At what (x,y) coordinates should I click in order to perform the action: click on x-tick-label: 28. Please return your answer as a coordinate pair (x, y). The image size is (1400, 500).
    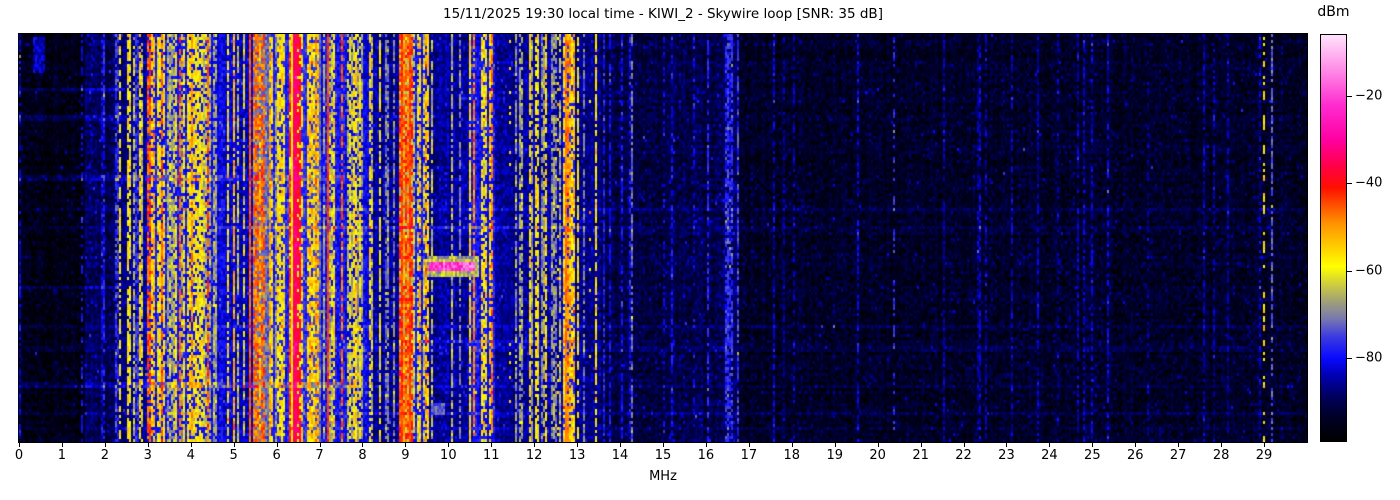
    Looking at the image, I should click on (1221, 455).